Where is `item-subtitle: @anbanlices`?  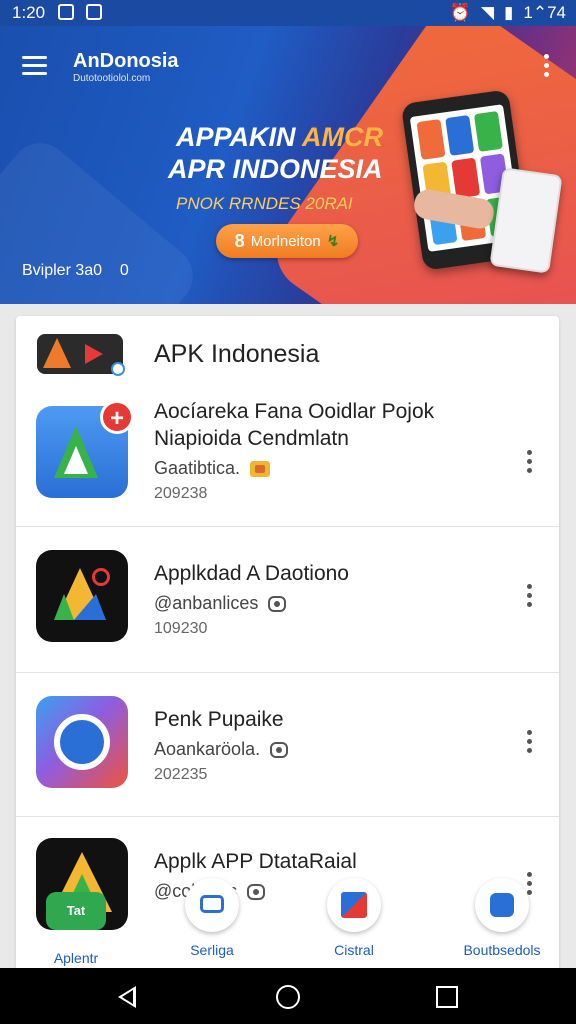 item-subtitle: @anbanlices is located at coordinates (251, 603).